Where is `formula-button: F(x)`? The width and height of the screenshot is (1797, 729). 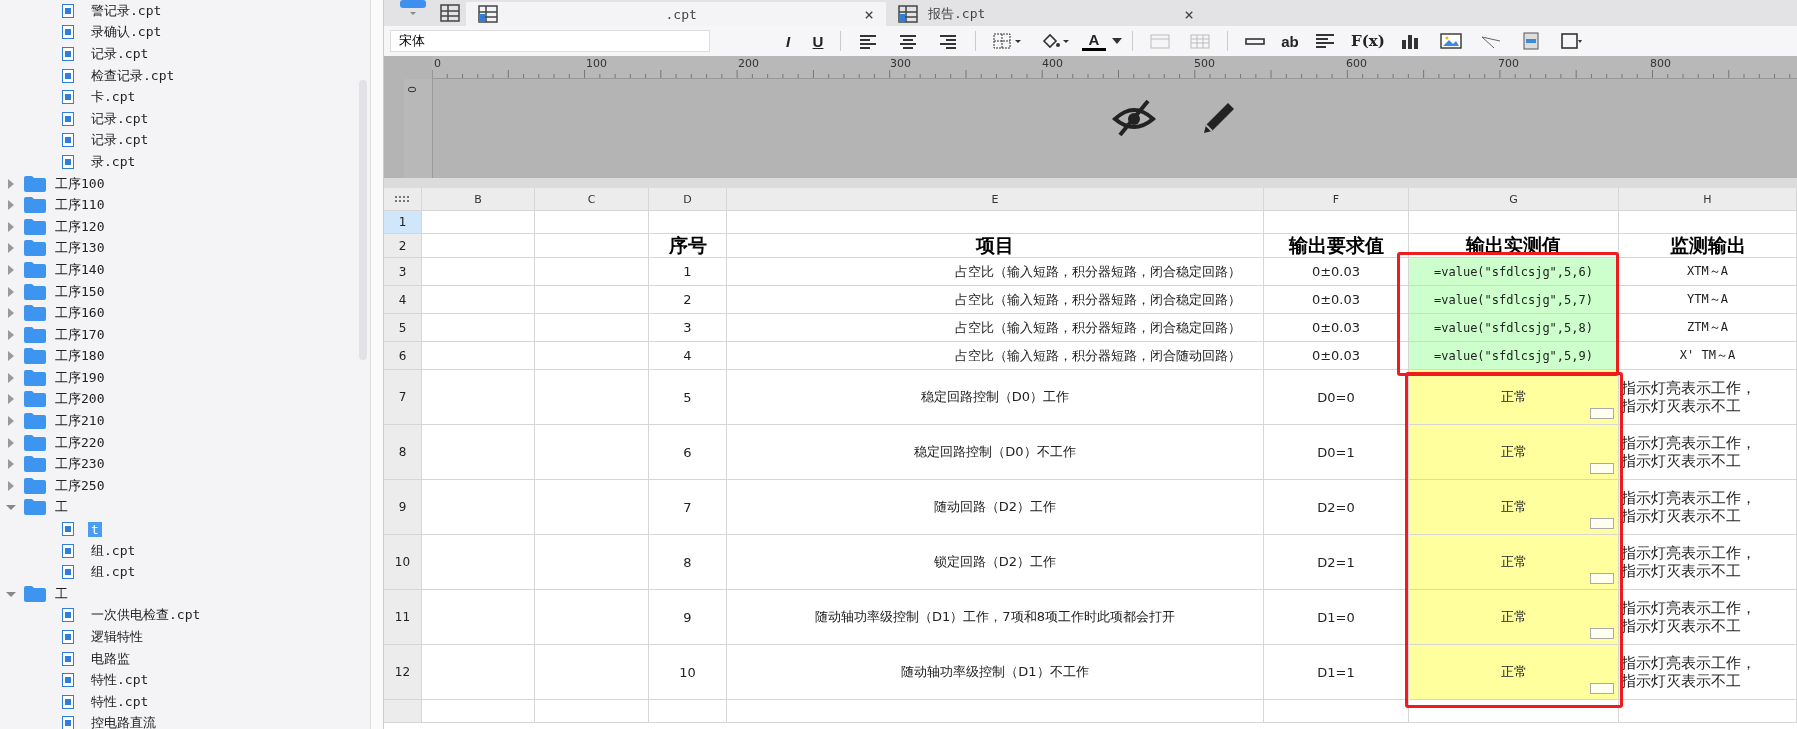 formula-button: F(x) is located at coordinates (1368, 41).